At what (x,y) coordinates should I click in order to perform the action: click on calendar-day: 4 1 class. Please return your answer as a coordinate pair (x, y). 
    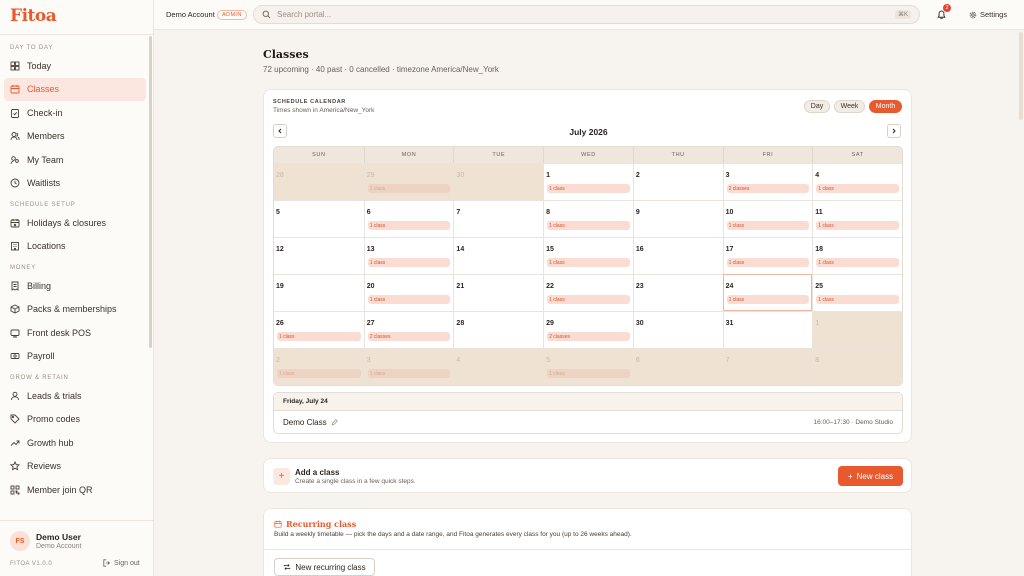
    Looking at the image, I should click on (857, 181).